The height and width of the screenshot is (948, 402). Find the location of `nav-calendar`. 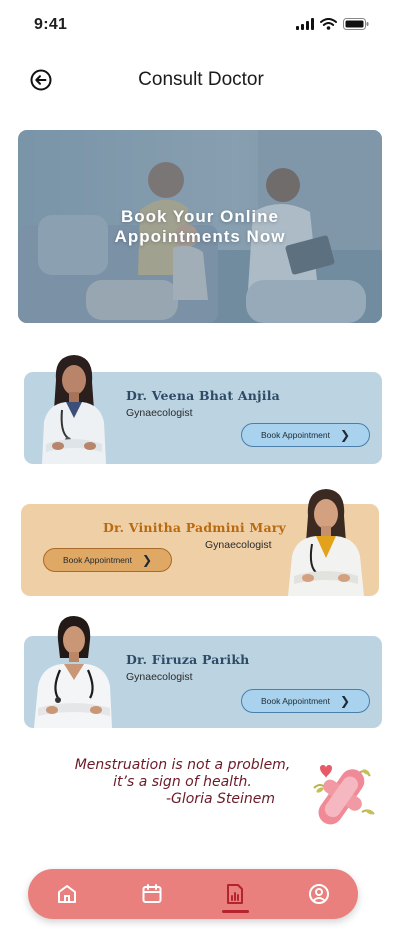

nav-calendar is located at coordinates (152, 894).